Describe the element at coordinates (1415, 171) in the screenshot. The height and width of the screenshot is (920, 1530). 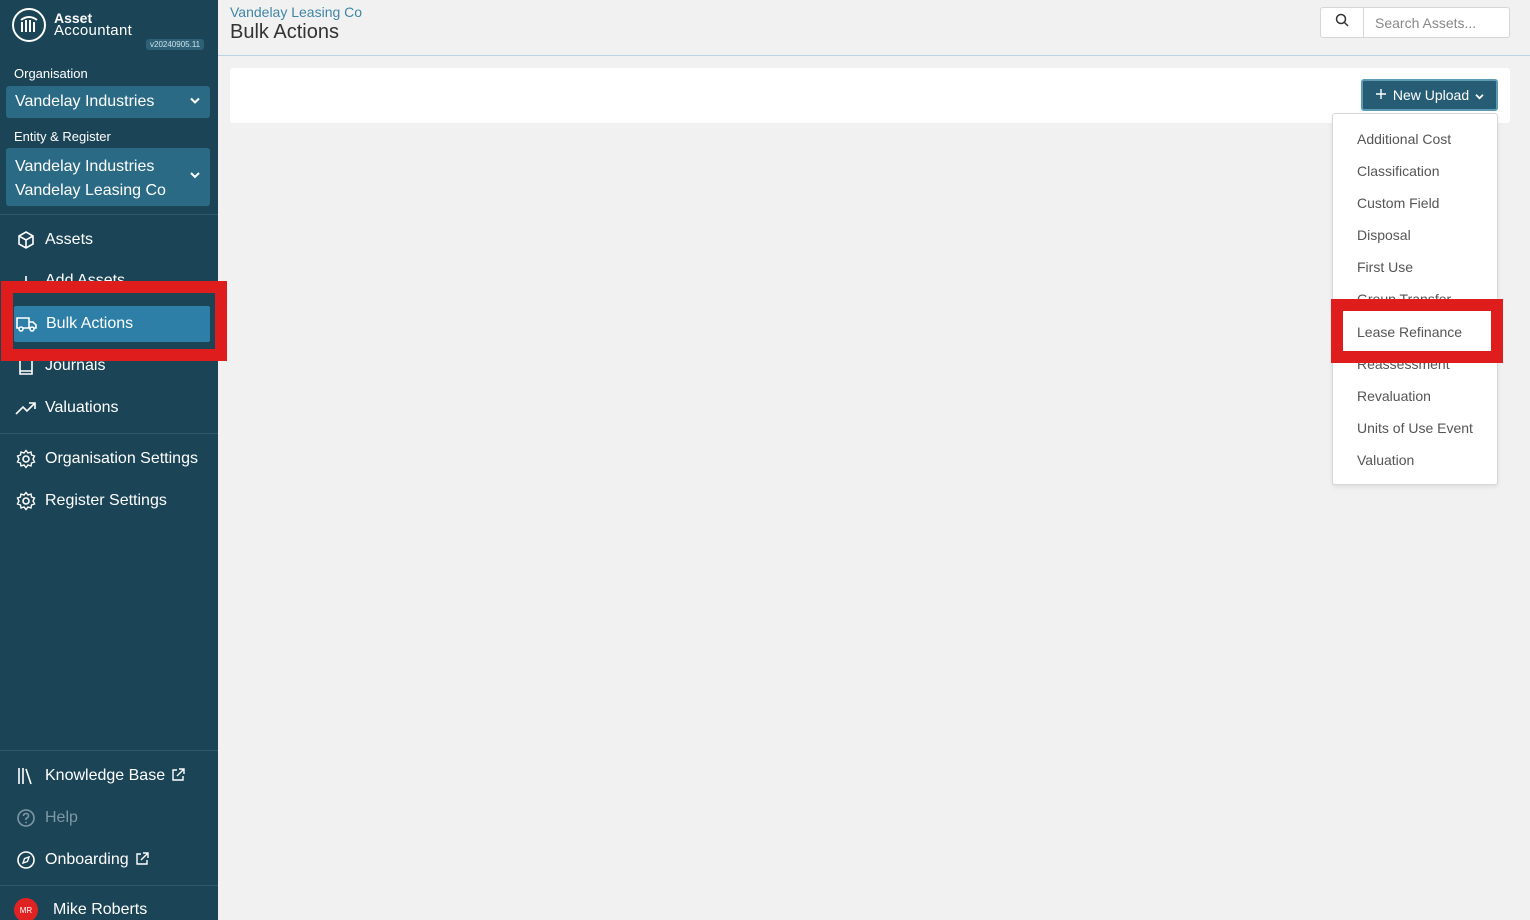
I see `menu-item-classification: Classification` at that location.